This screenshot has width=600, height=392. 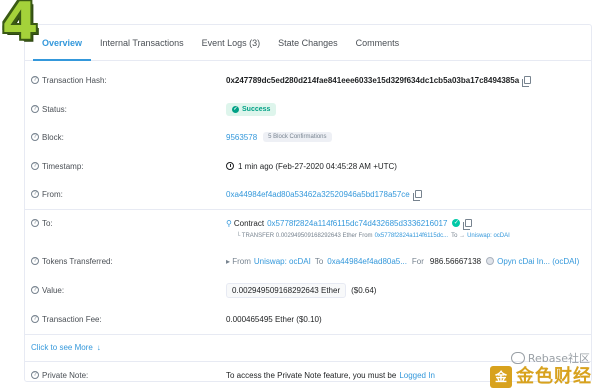 I want to click on label-block: ? Block:, so click(x=47, y=137).